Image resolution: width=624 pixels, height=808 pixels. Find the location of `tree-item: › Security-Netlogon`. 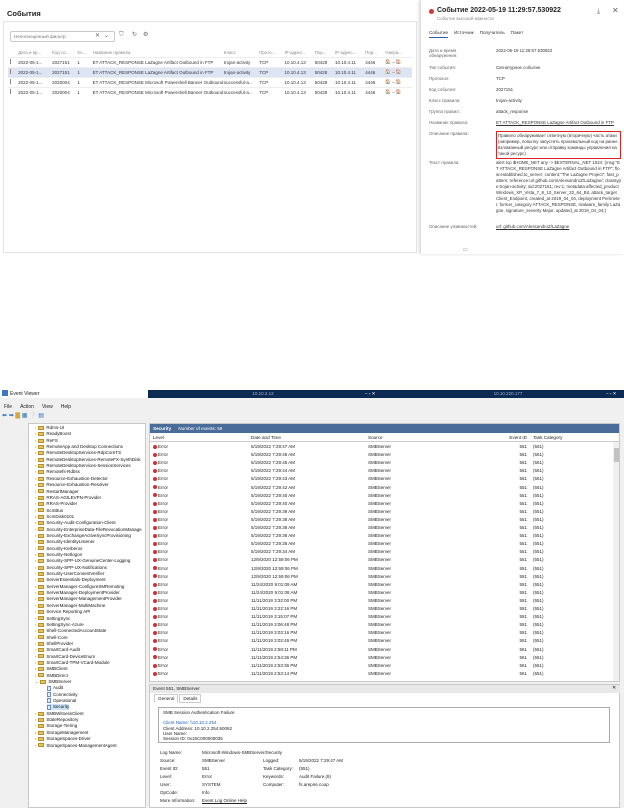

tree-item: › Security-Netlogon is located at coordinates (58, 555).